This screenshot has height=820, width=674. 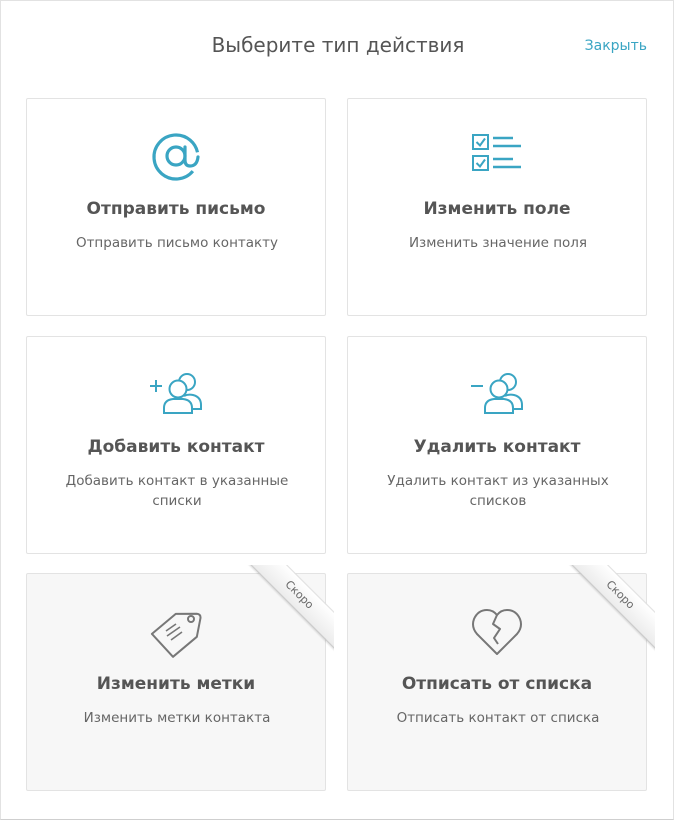 What do you see at coordinates (338, 45) in the screenshot?
I see `dialog-title: Выберите тип действия` at bounding box center [338, 45].